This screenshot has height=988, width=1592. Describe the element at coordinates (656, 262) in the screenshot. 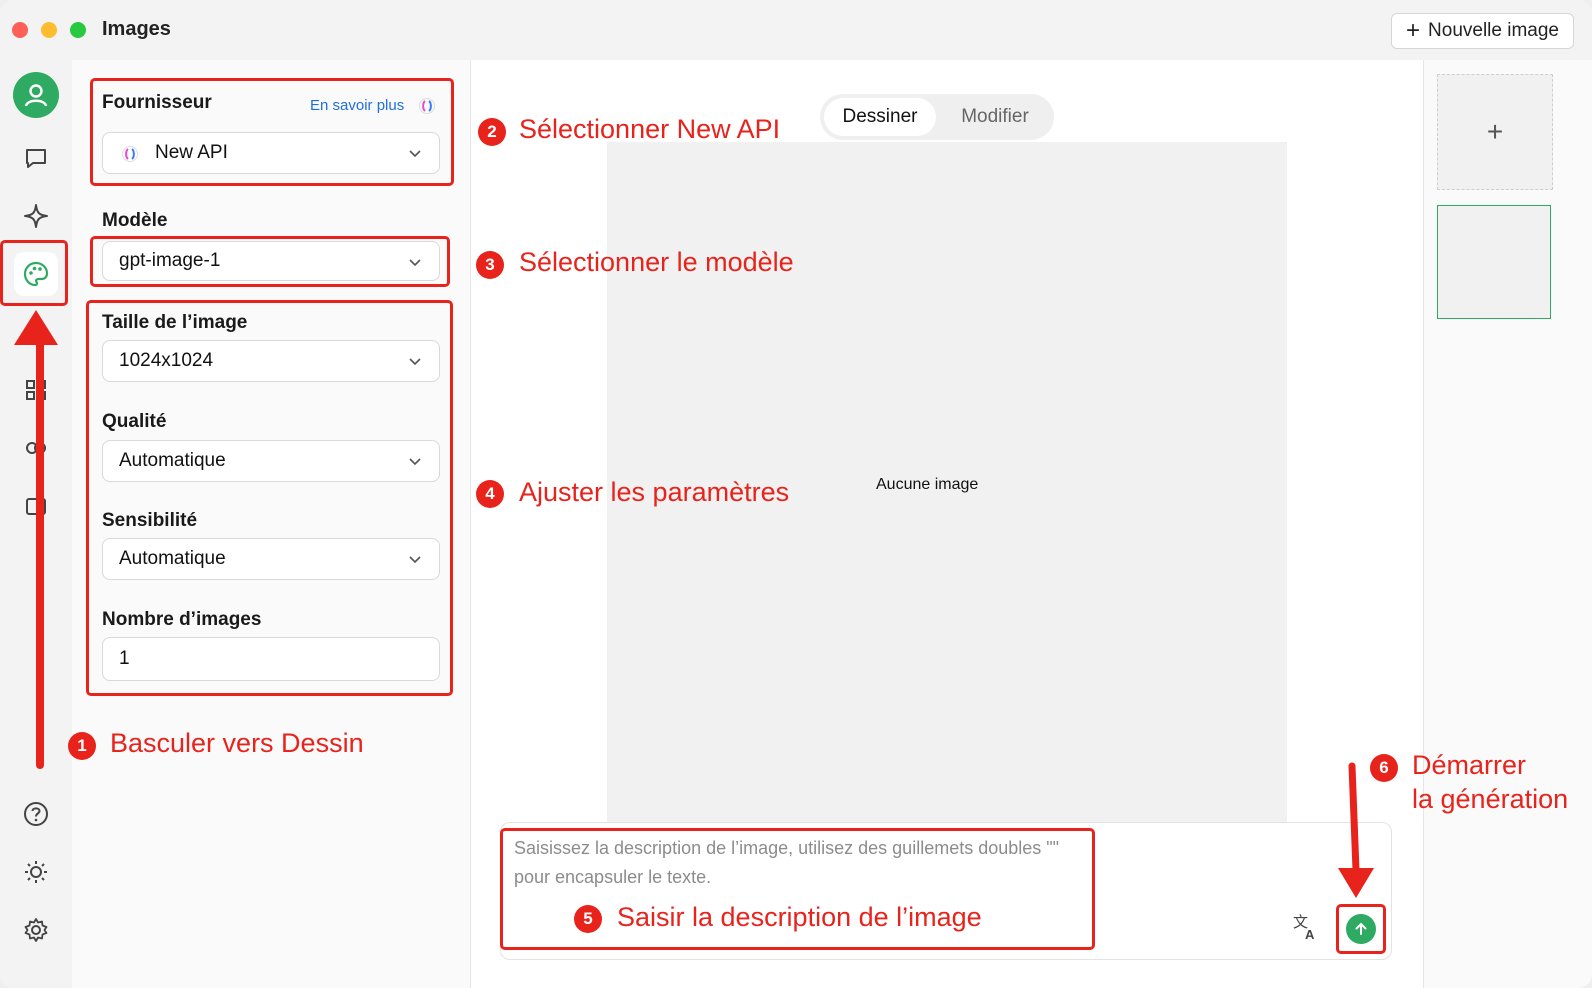

I see `annotation-text-3: Sélectionner le modèle` at that location.